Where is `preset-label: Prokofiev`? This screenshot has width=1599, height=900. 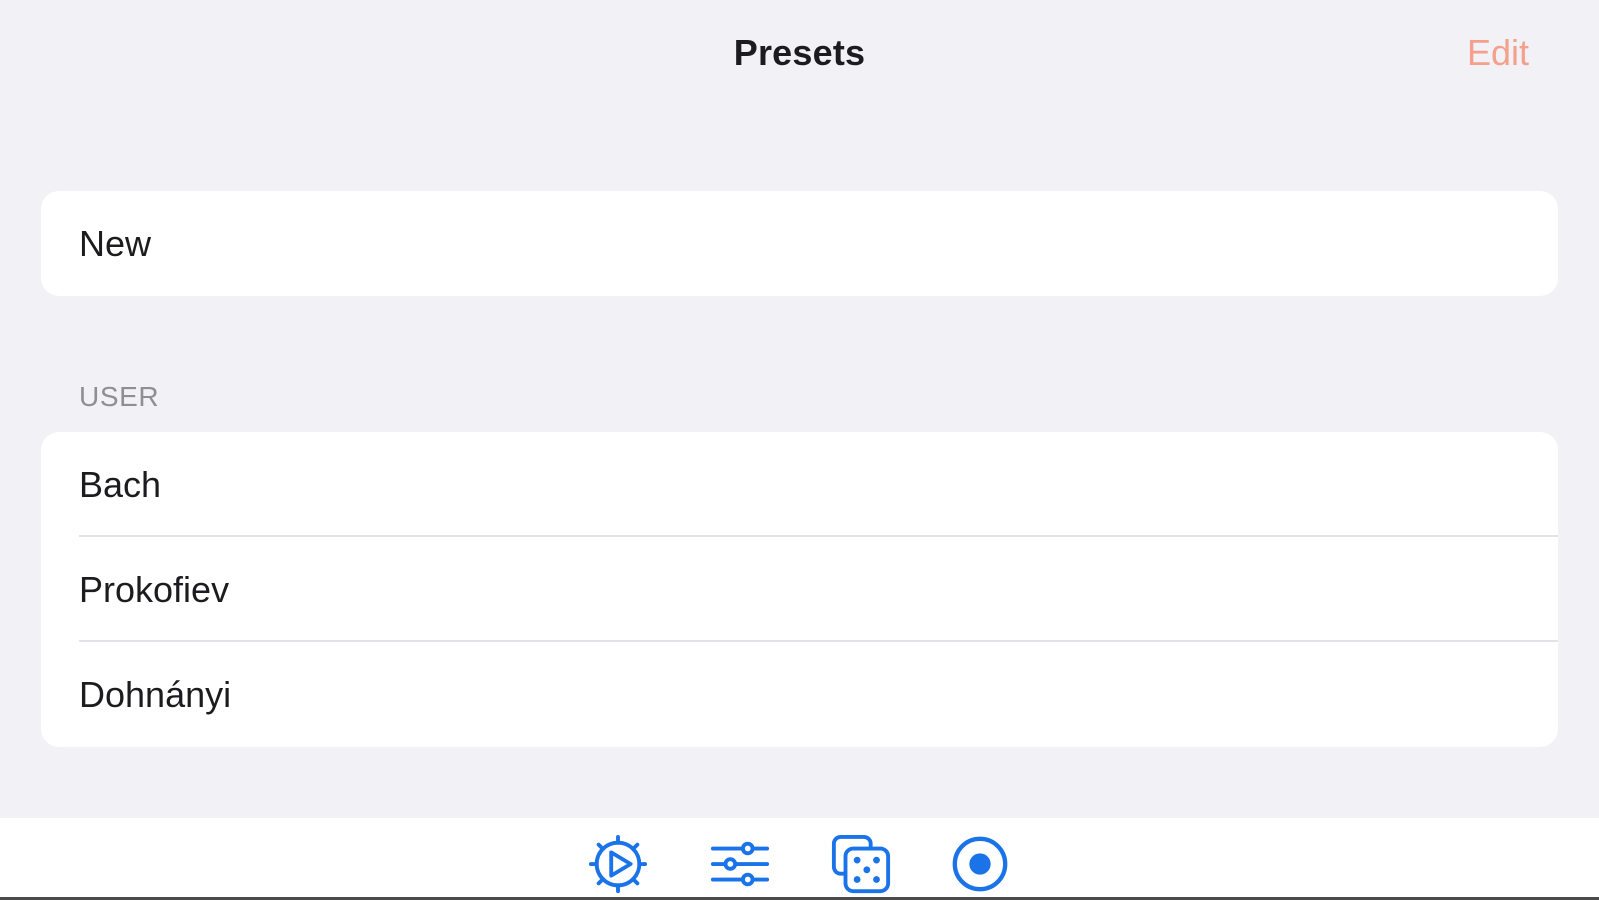 preset-label: Prokofiev is located at coordinates (154, 589).